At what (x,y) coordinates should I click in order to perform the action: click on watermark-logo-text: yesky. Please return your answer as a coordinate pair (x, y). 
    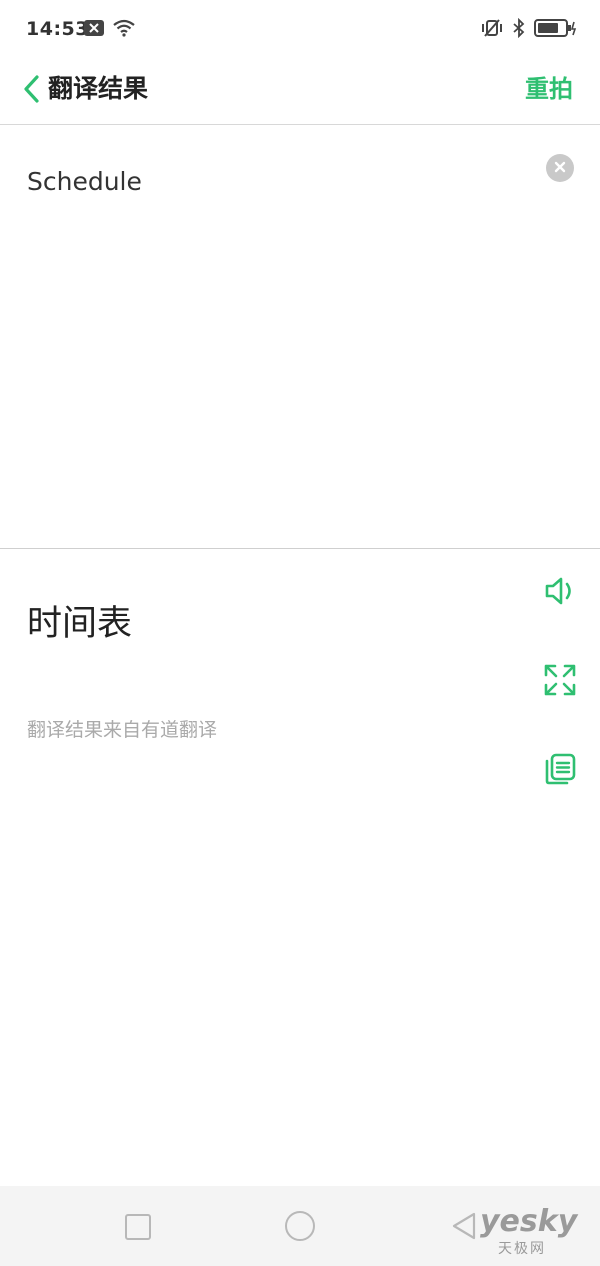
    Looking at the image, I should click on (529, 1221).